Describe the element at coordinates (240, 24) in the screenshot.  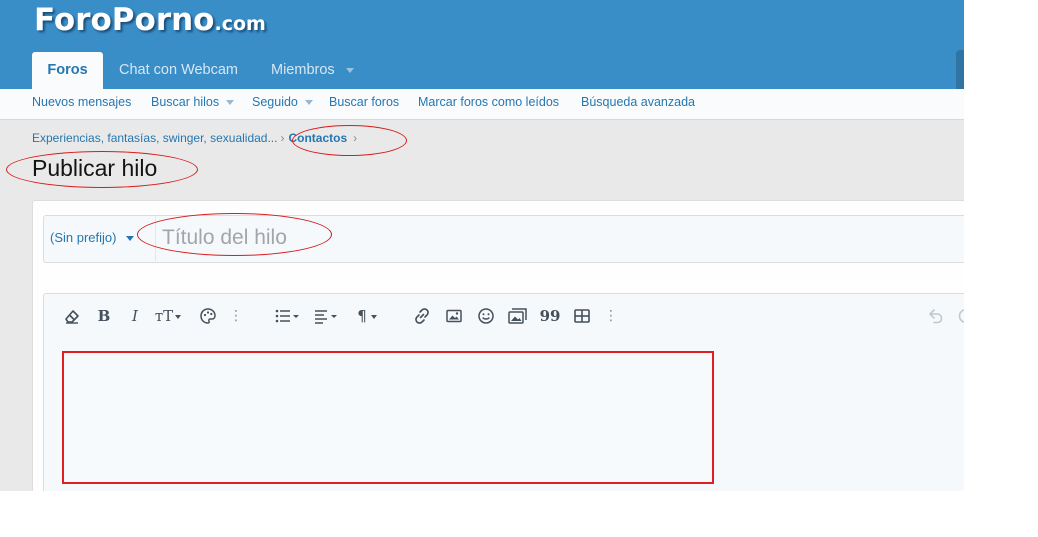
I see `logo-tld-text: .com` at that location.